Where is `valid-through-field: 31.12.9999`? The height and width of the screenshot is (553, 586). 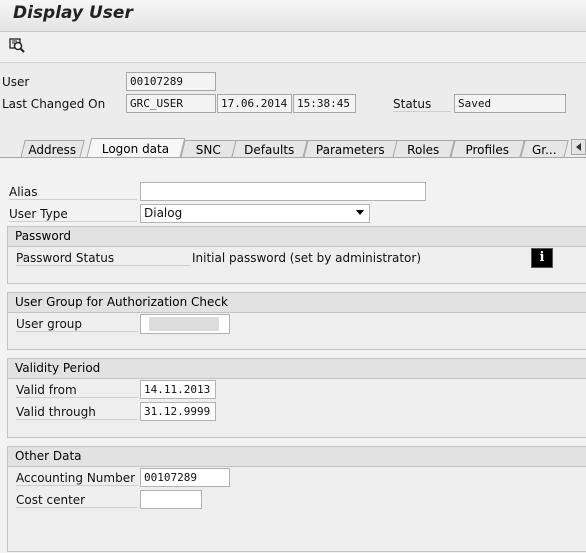
valid-through-field: 31.12.9999 is located at coordinates (178, 411).